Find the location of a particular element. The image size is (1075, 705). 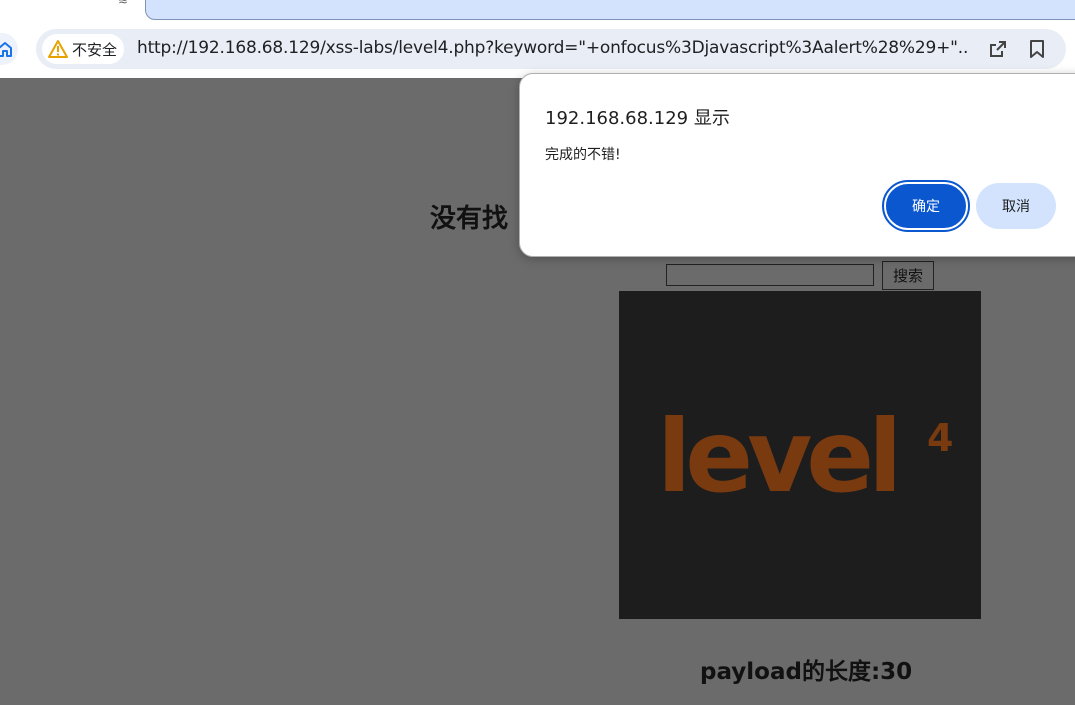

level-logo: level 4 is located at coordinates (805, 456).